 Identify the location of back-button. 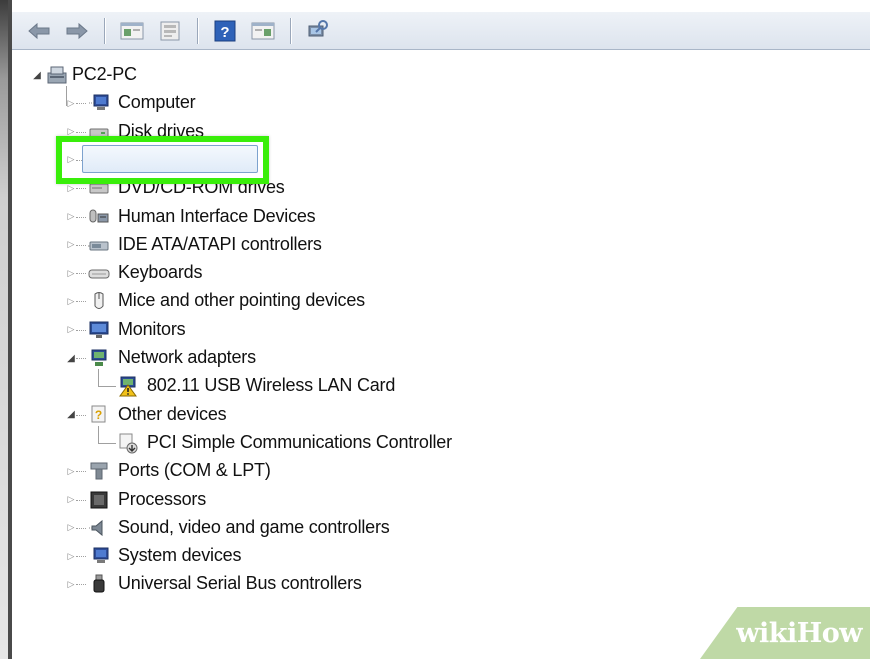
(39, 31).